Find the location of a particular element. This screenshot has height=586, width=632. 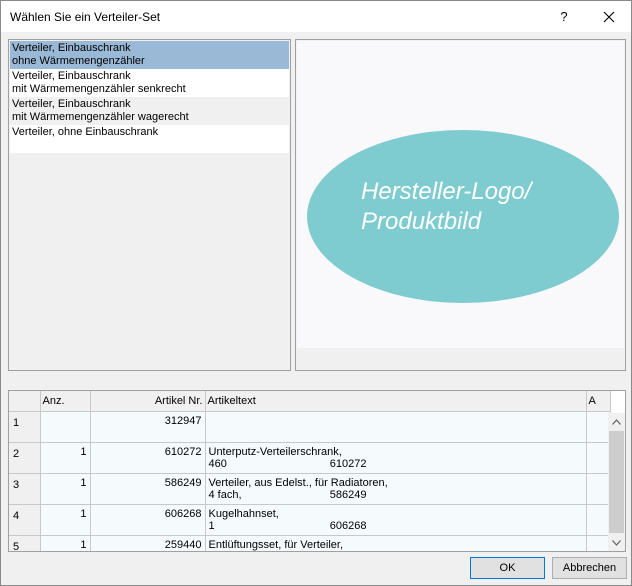

artikeltext-line1: Kugelhahnset, is located at coordinates (243, 513).